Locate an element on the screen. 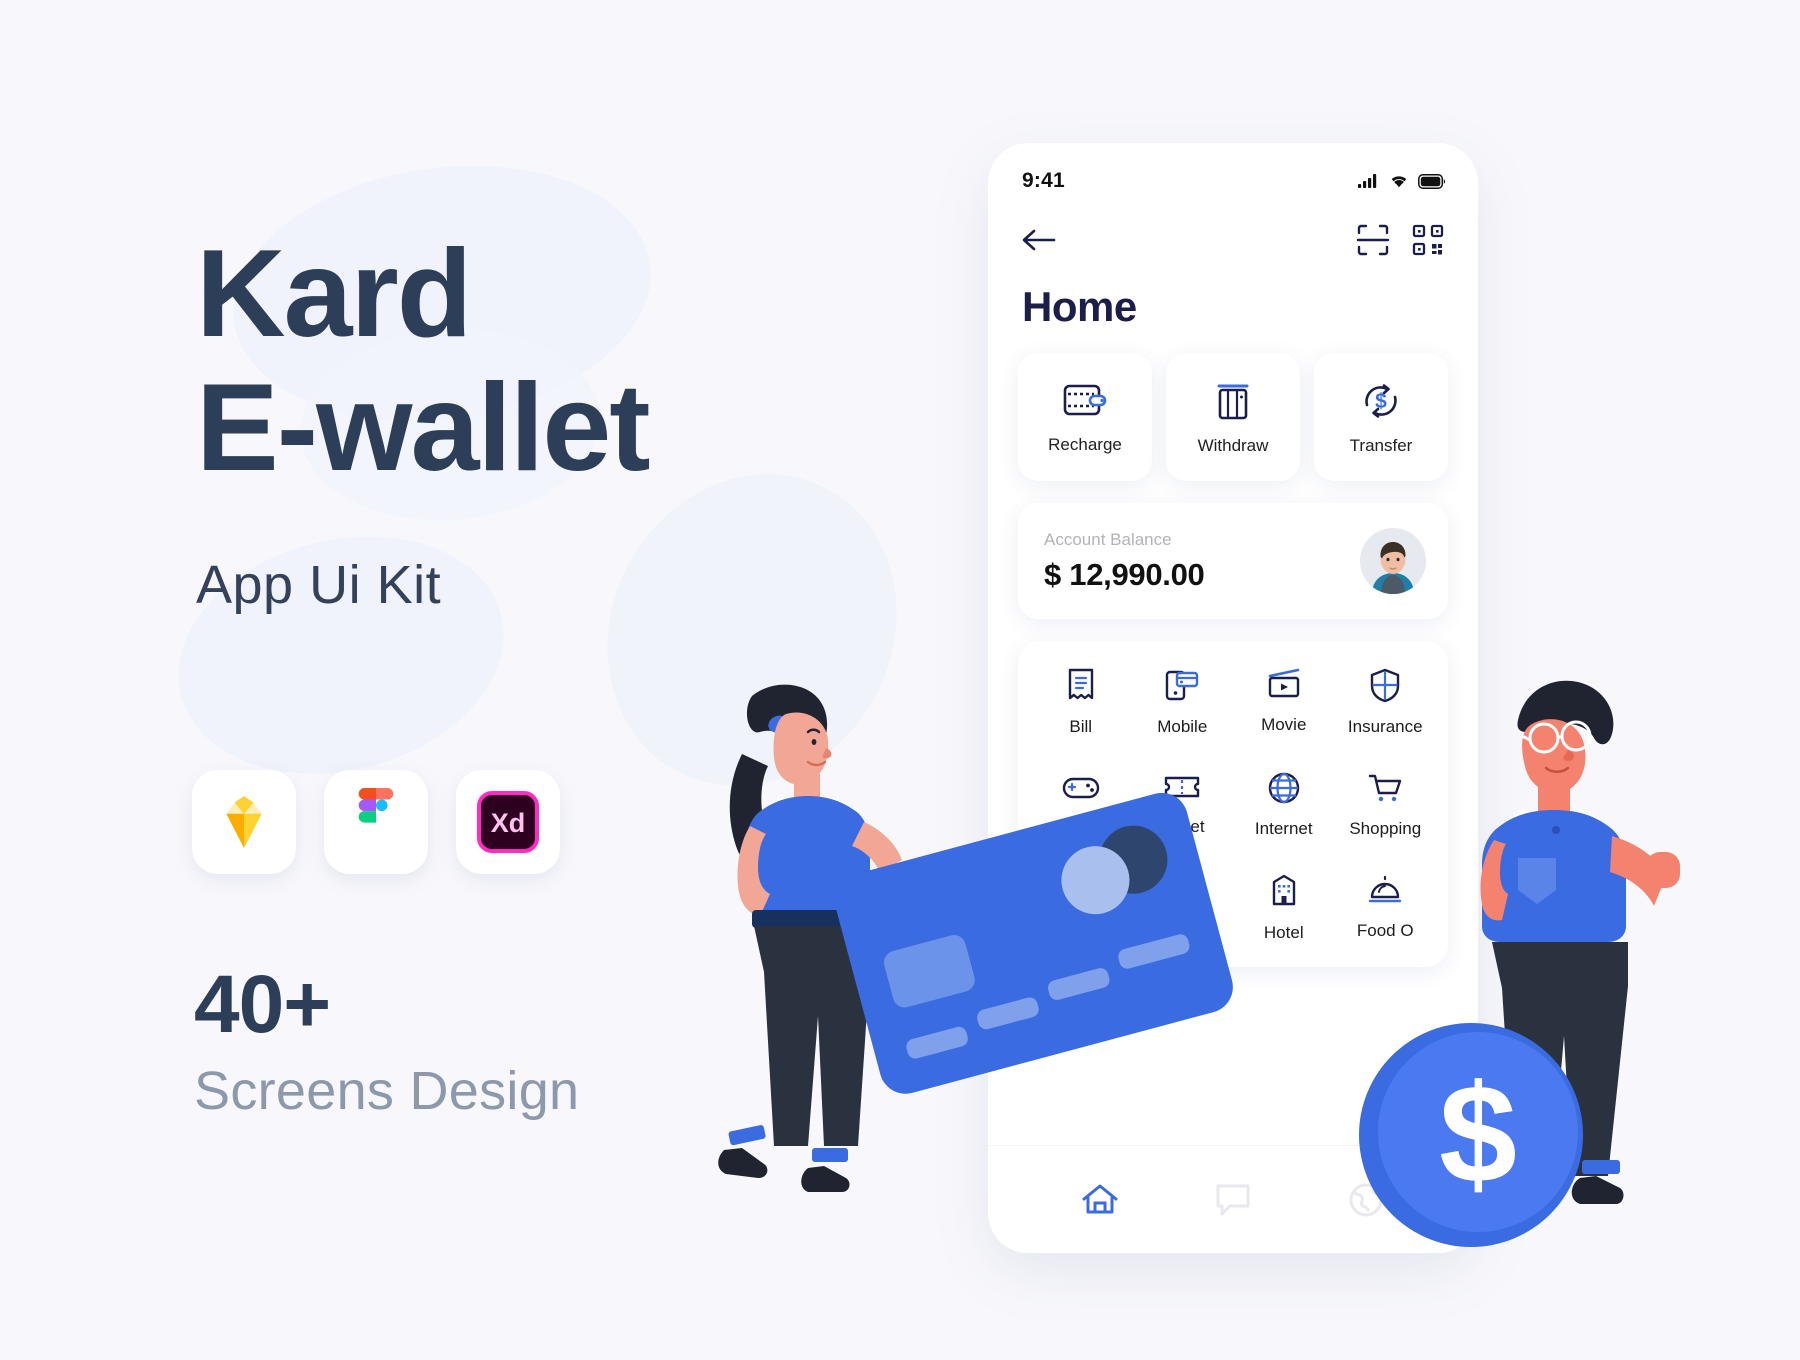 This screenshot has height=1360, width=1800. blue-credit-card-illustration is located at coordinates (1036, 952).